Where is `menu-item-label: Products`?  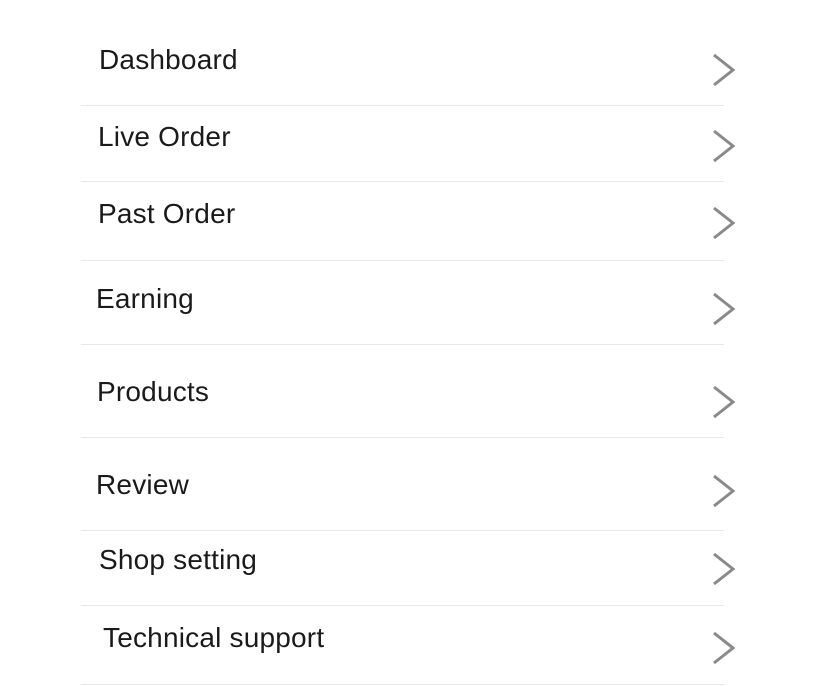
menu-item-label: Products is located at coordinates (153, 391).